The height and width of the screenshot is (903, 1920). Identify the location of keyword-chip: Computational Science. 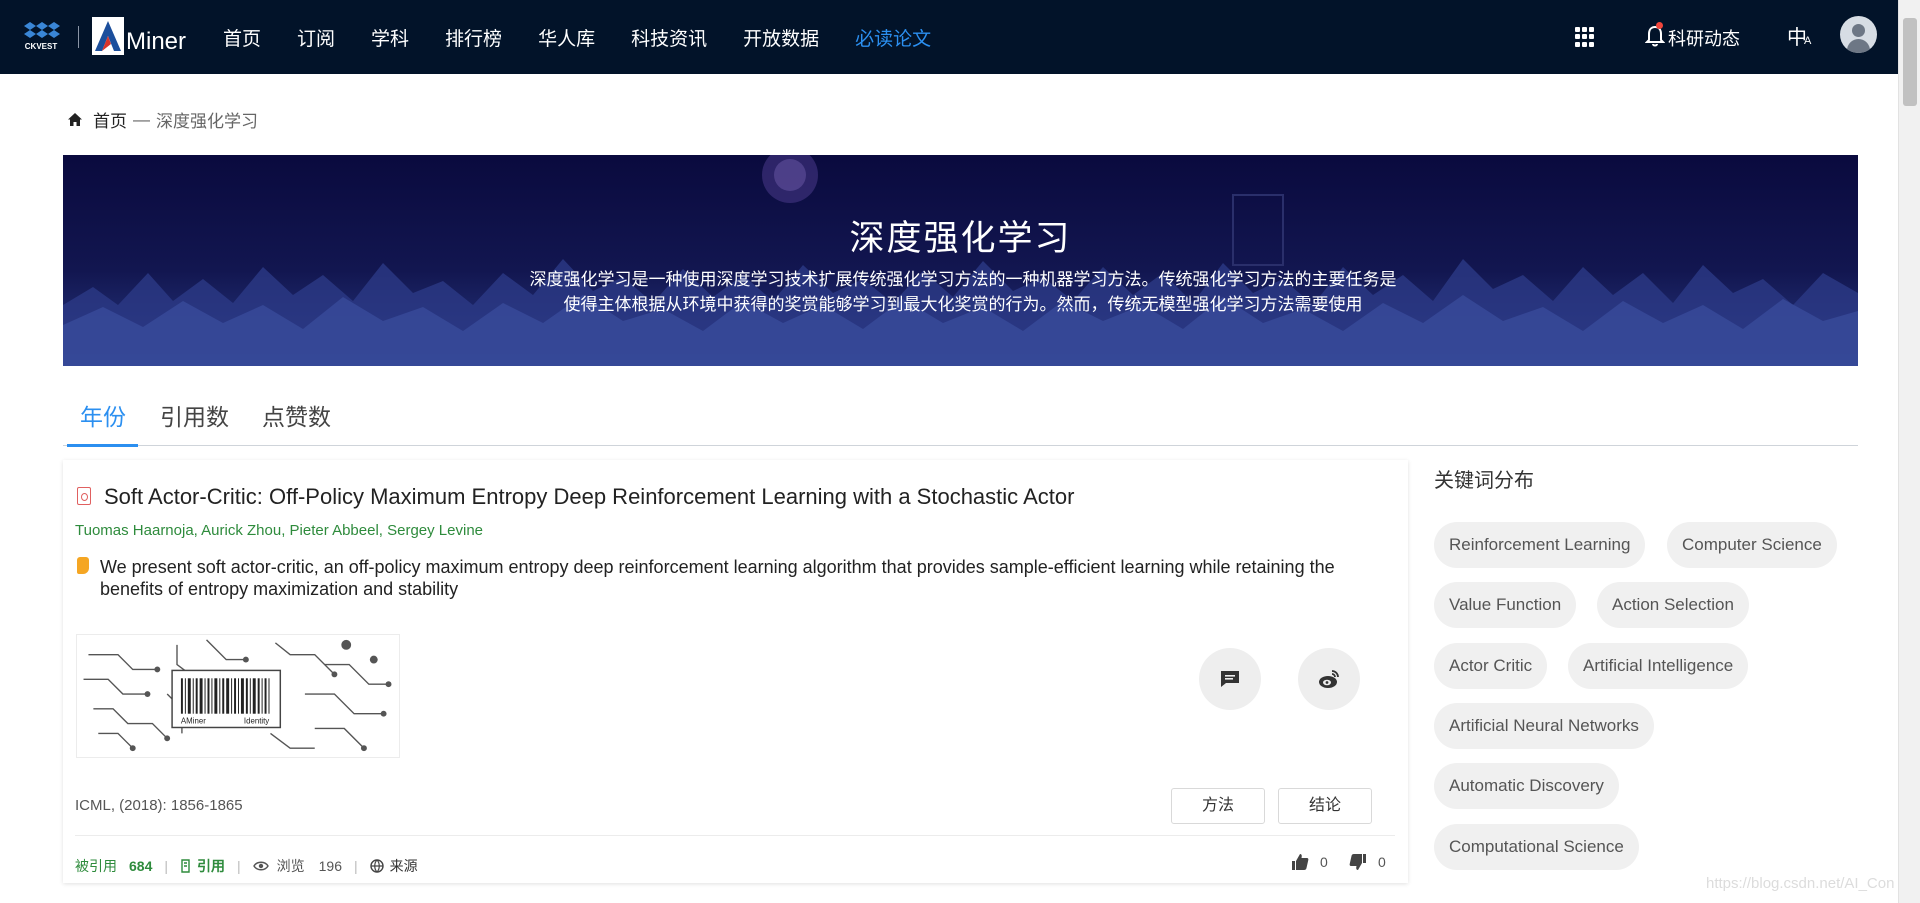
(1536, 847).